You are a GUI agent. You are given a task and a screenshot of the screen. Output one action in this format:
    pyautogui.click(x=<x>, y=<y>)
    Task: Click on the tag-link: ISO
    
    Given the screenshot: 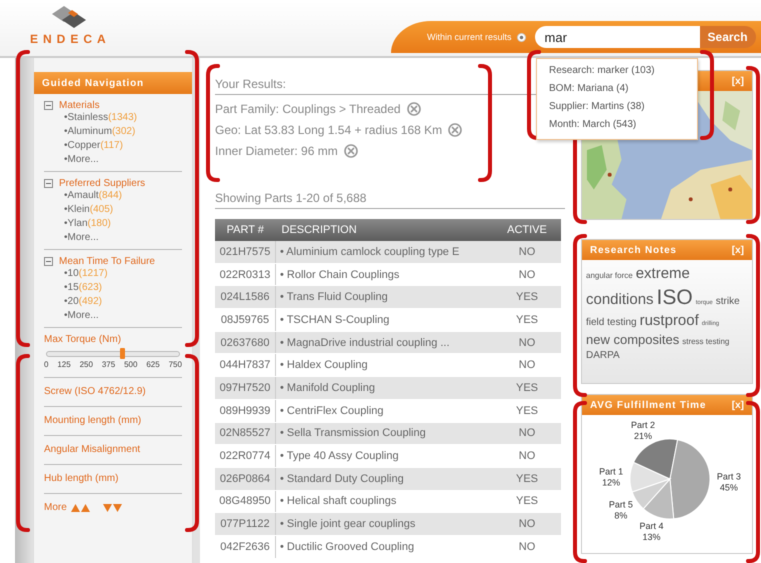 What is the action you would take?
    pyautogui.click(x=674, y=297)
    